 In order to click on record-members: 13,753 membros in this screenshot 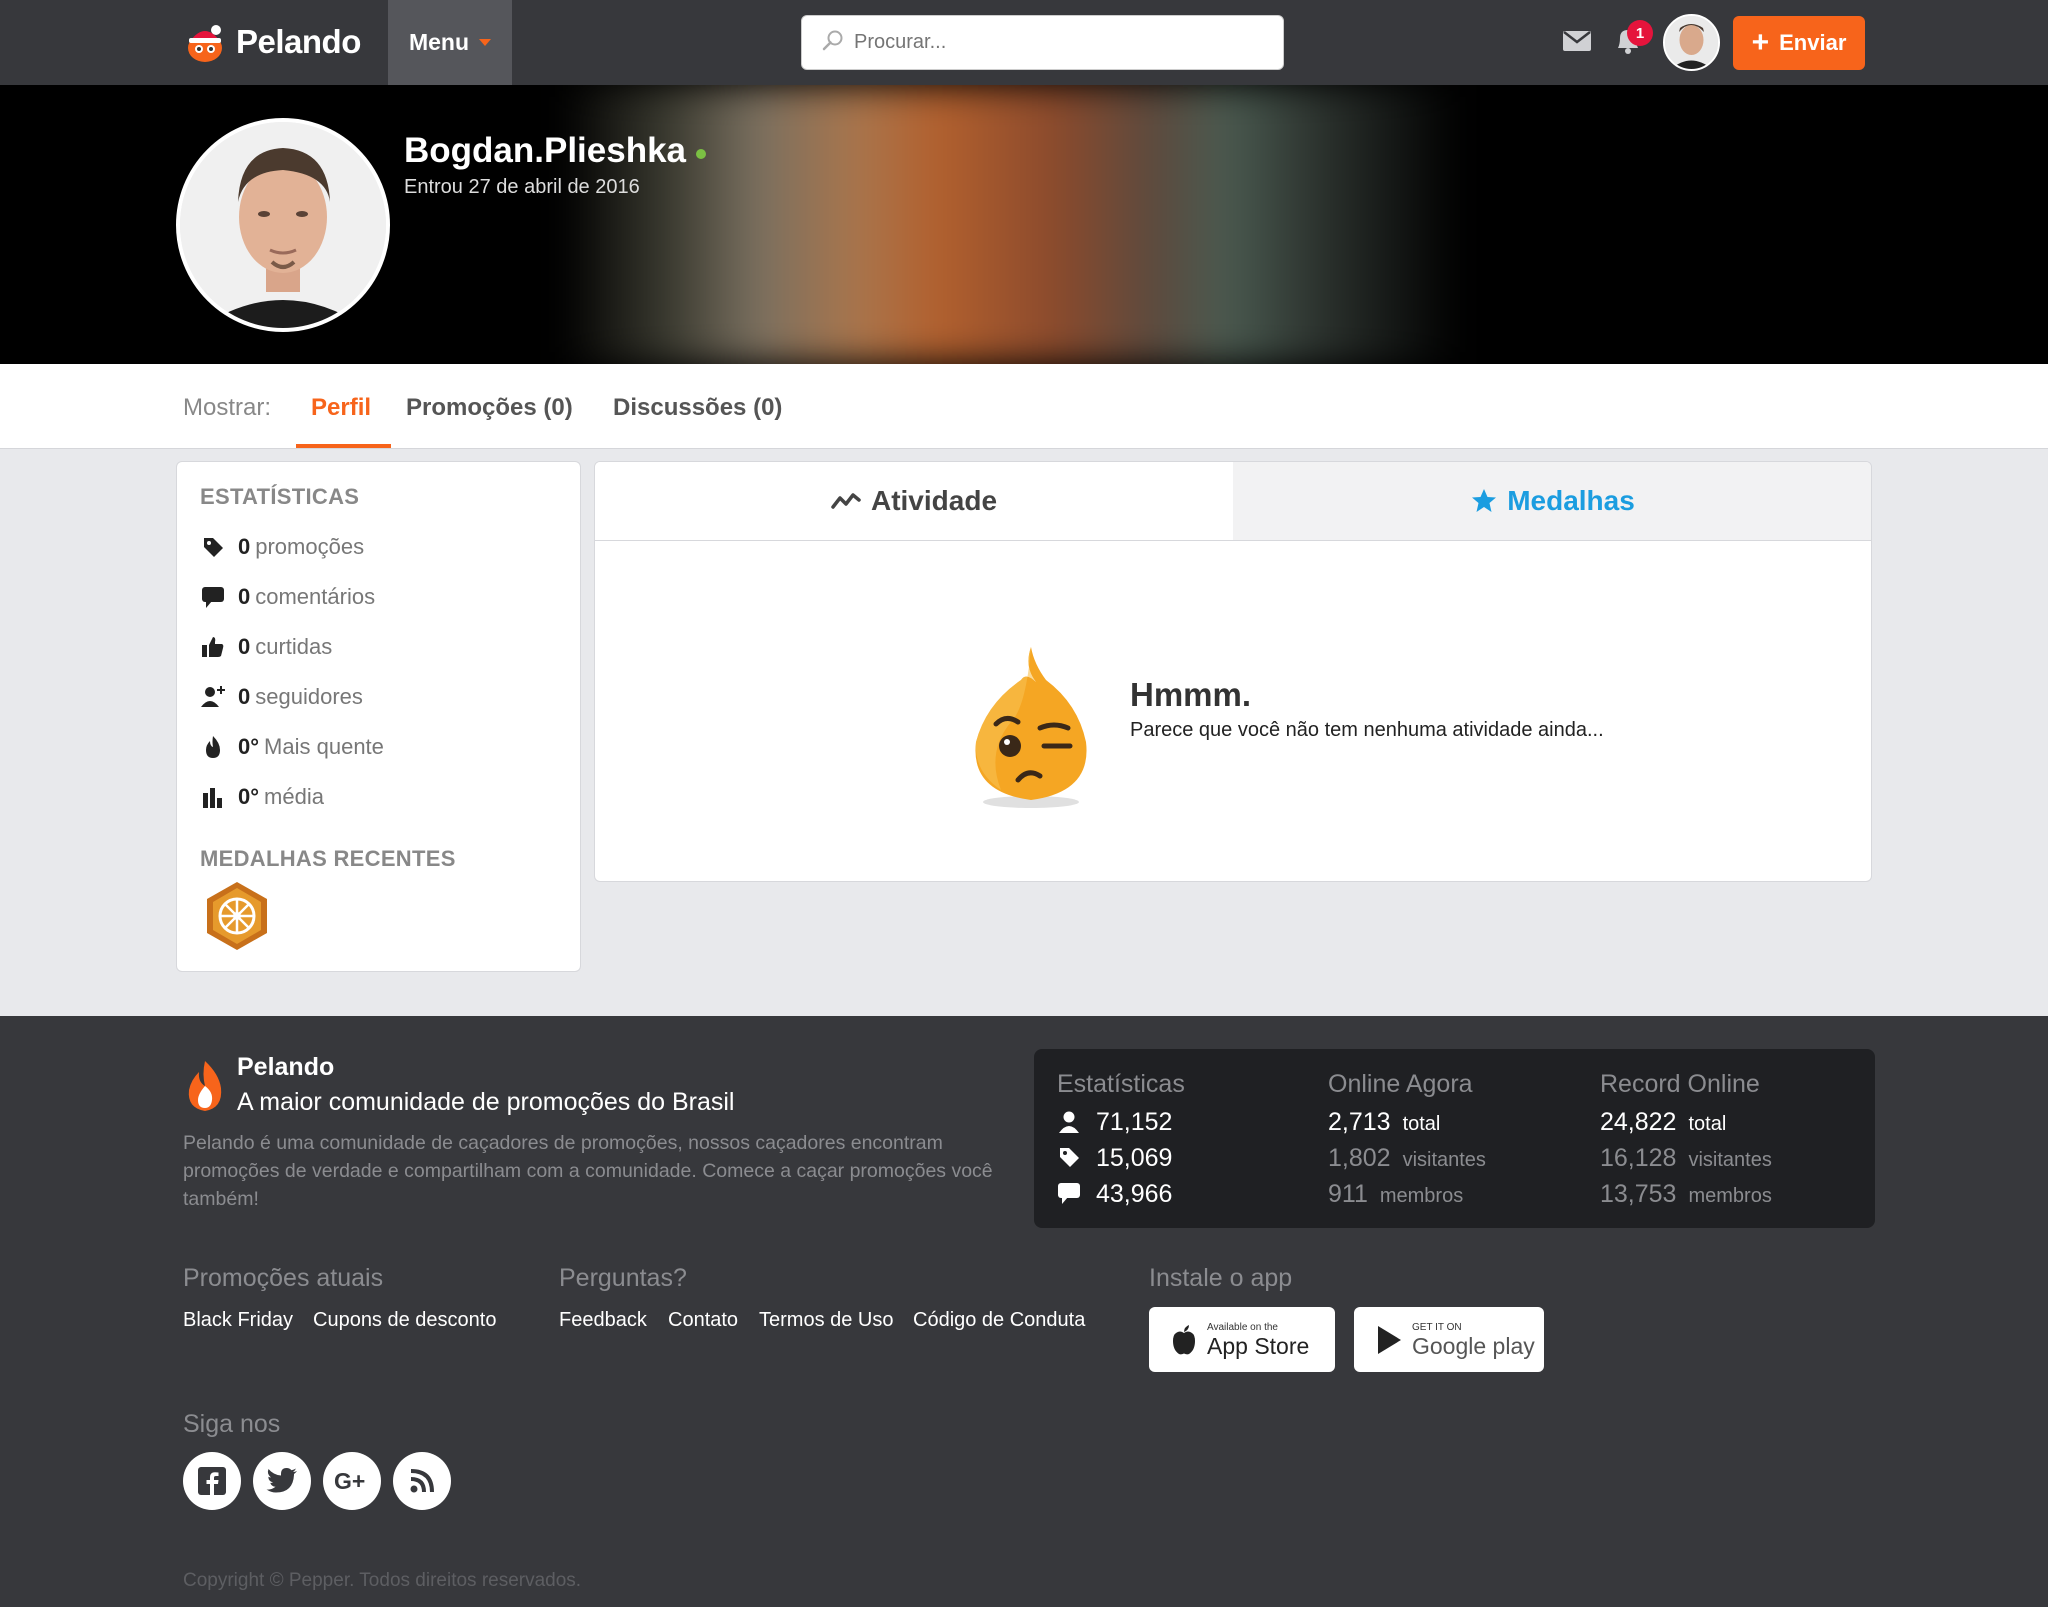, I will do `click(1686, 1194)`.